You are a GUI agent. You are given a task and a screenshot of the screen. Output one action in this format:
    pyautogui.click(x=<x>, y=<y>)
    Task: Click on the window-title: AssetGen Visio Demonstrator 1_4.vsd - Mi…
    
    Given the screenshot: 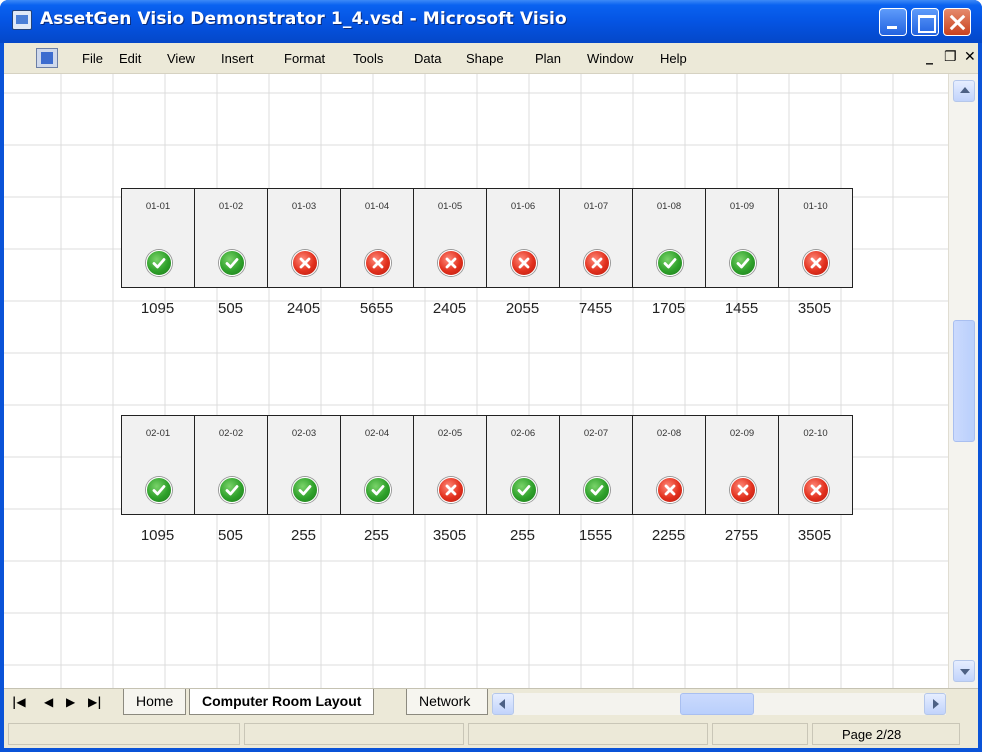 What is the action you would take?
    pyautogui.click(x=303, y=19)
    